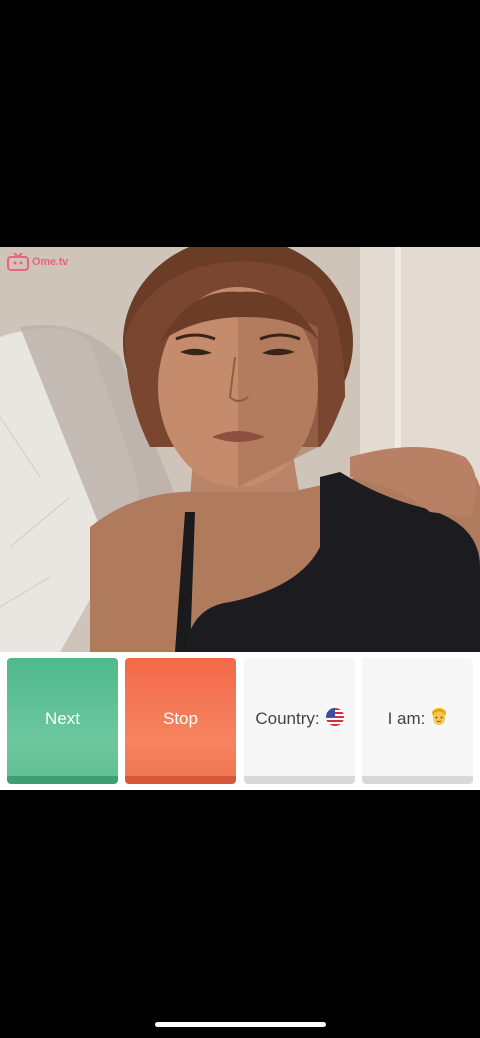 The image size is (480, 1038). I want to click on person-emoji-icon, so click(439, 719).